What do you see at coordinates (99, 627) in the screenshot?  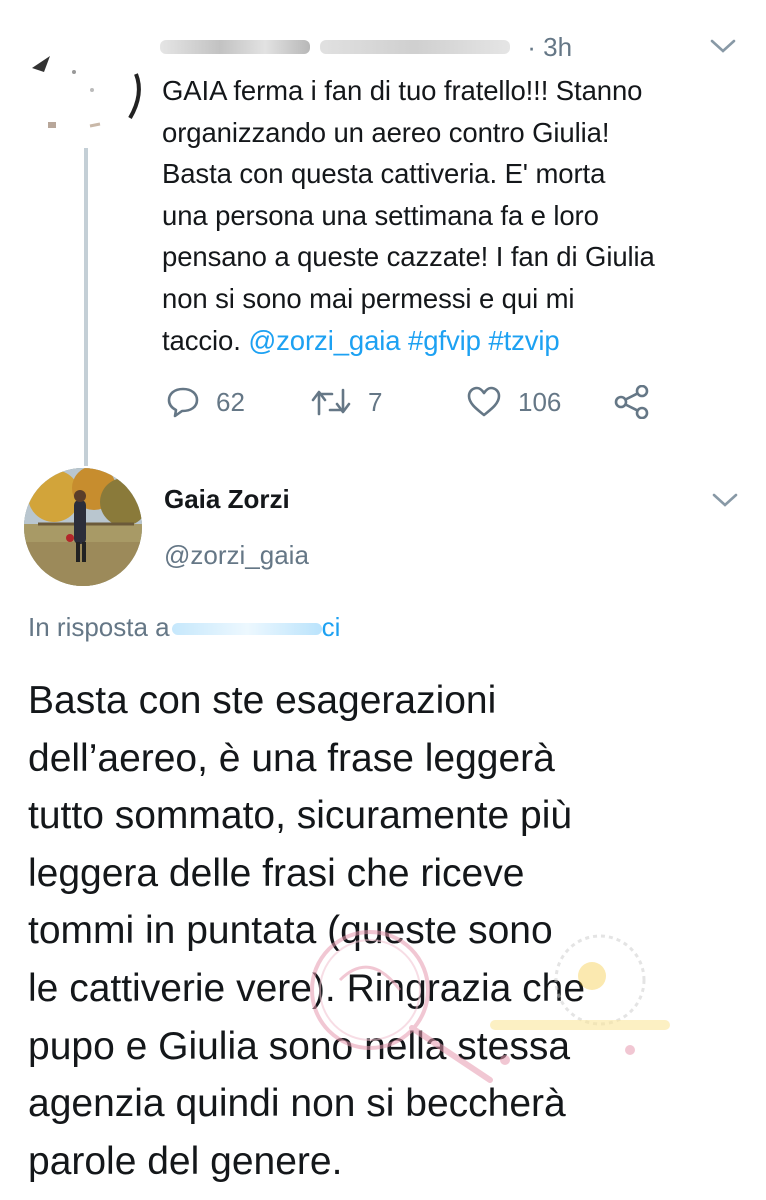 I see `in-reply-label: In risposta a` at bounding box center [99, 627].